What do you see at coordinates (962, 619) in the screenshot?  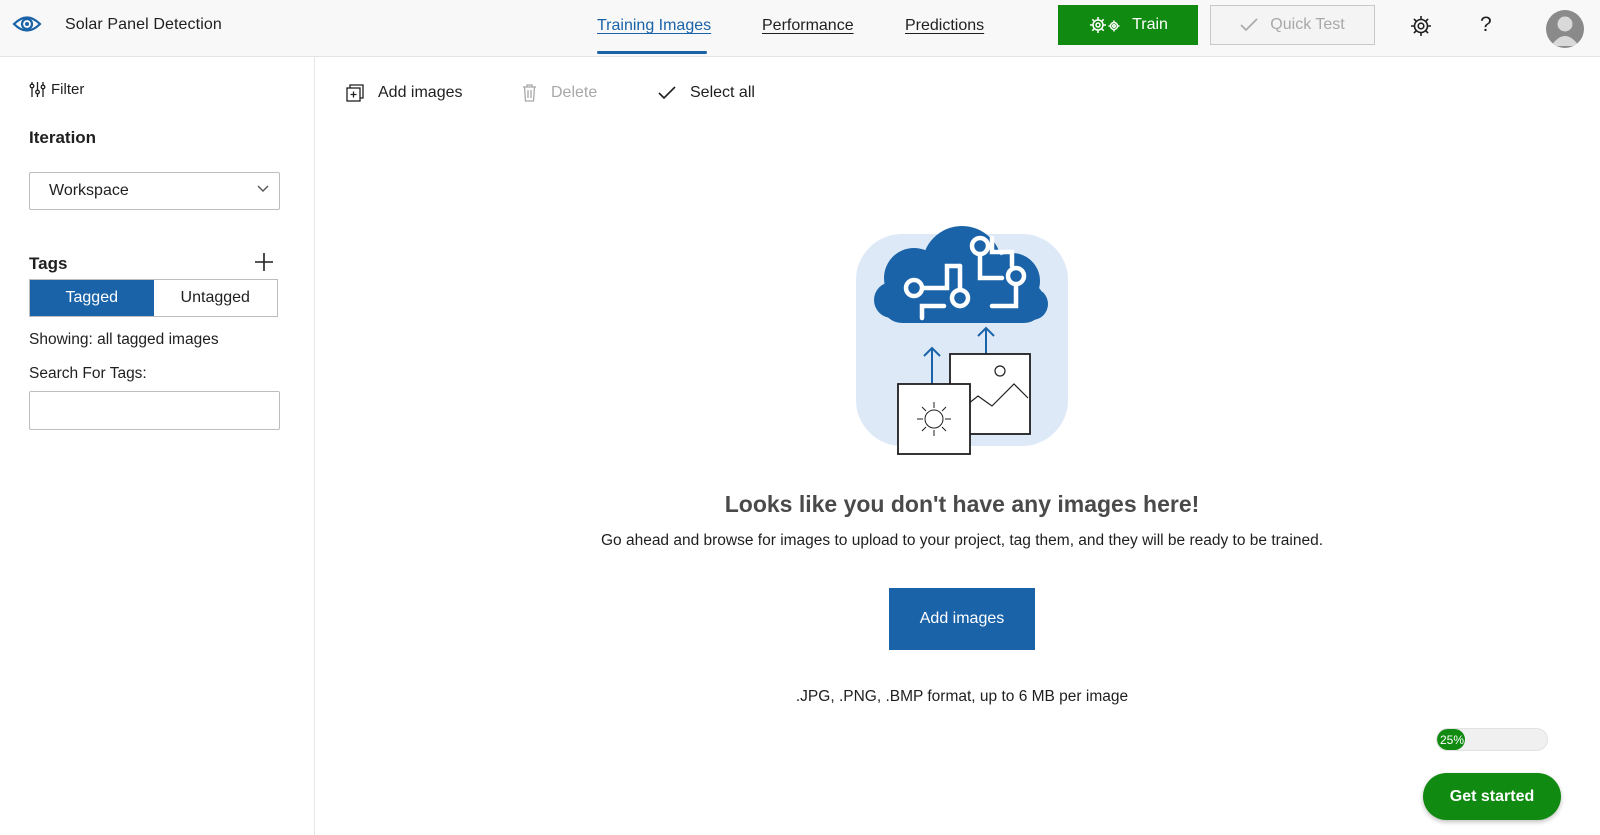 I see `add-images-button: Add images` at bounding box center [962, 619].